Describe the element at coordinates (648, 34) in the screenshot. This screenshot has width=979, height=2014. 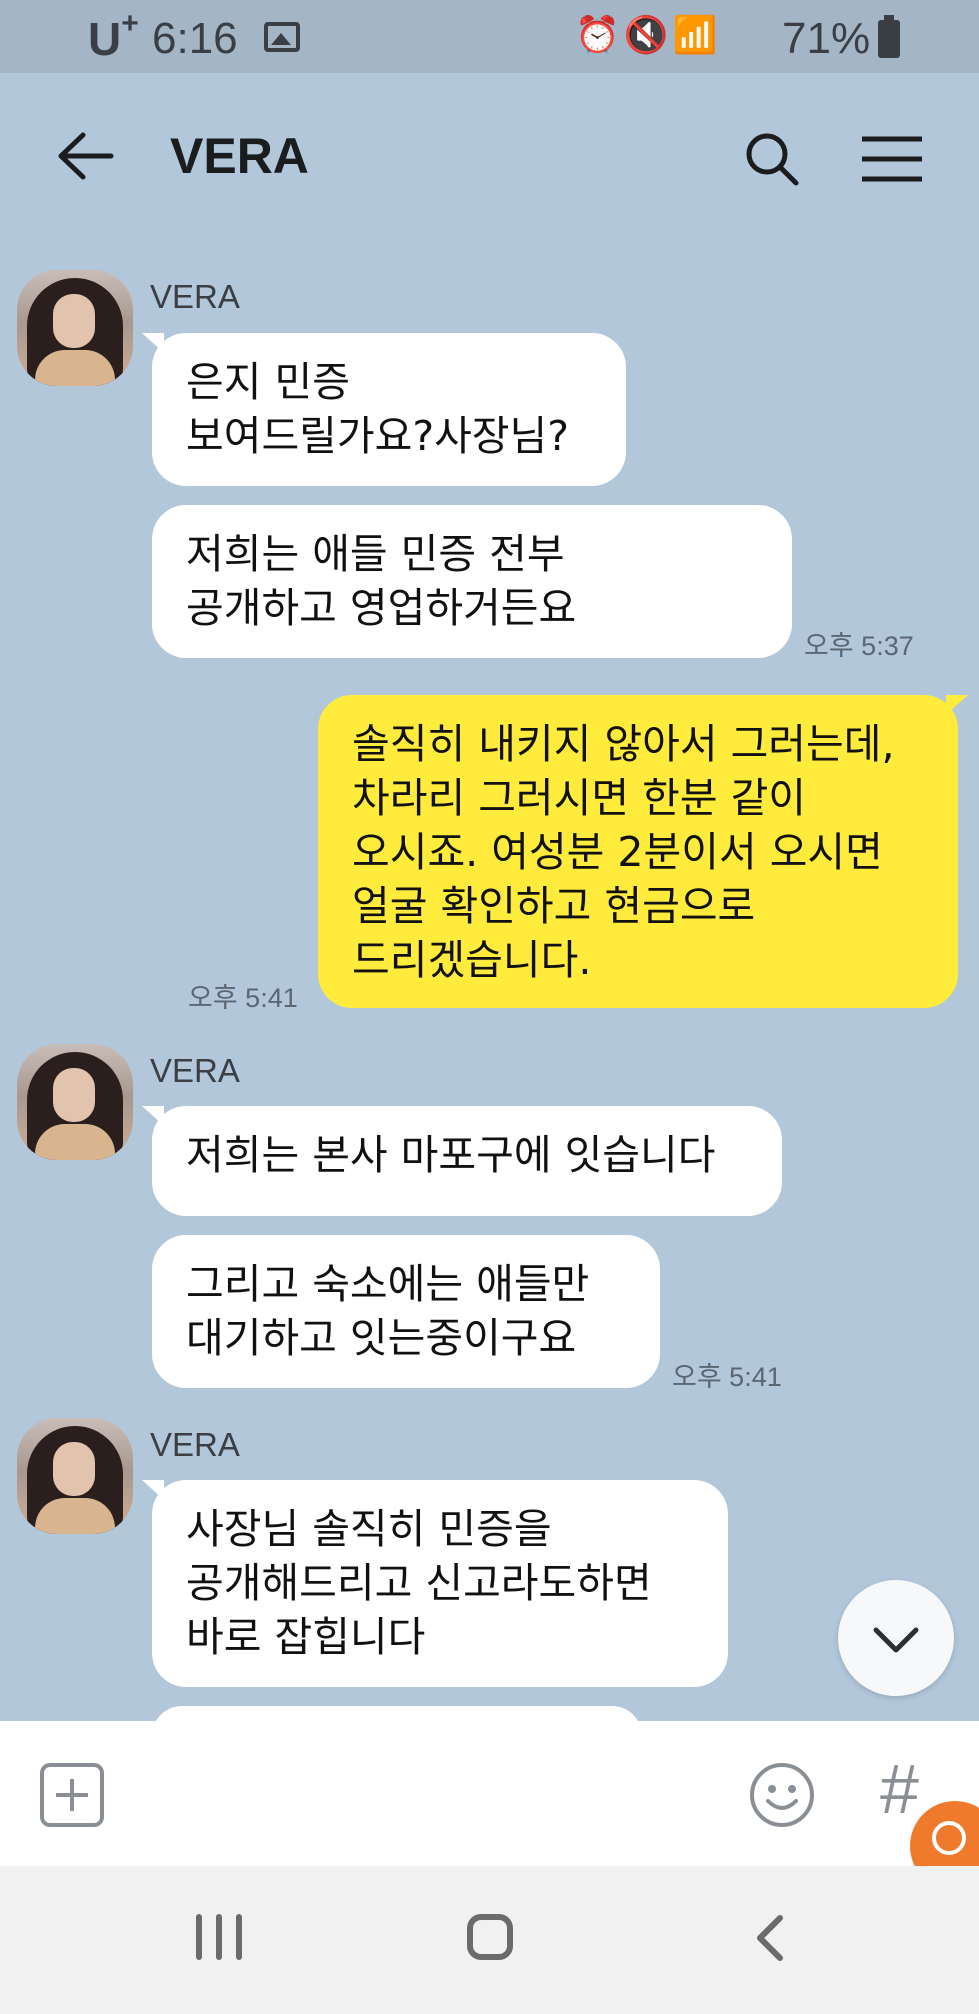
I see `status-icons: ⏰🔇📶` at that location.